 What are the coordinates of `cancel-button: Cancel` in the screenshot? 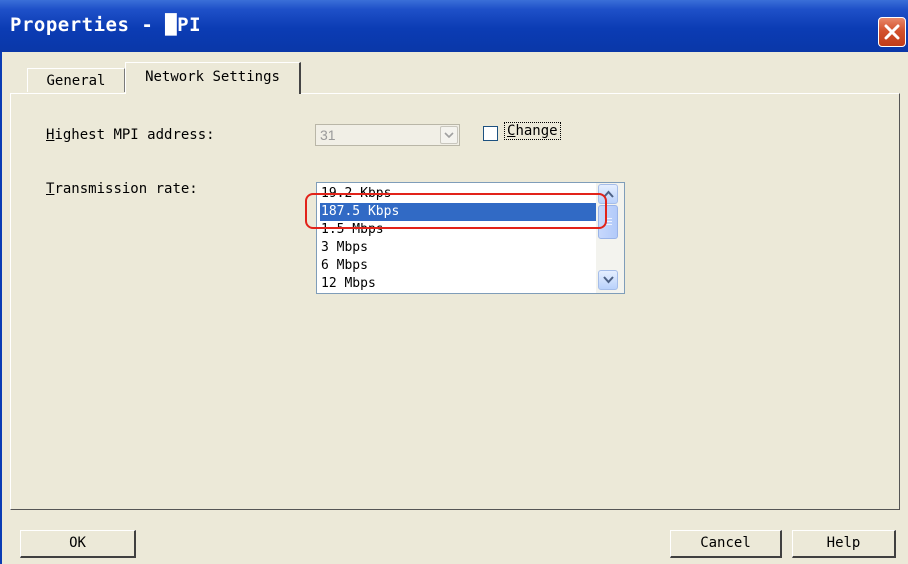 It's located at (726, 544).